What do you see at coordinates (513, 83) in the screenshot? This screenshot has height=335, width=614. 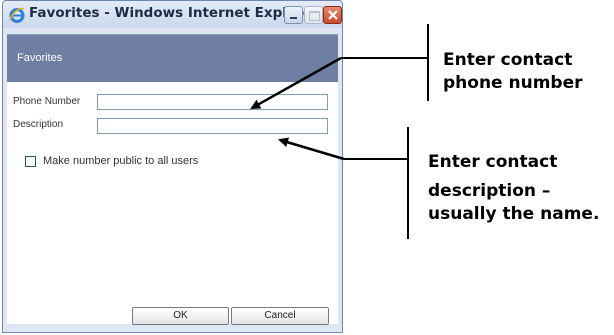 I see `phone-annotation-line-2: phone number` at bounding box center [513, 83].